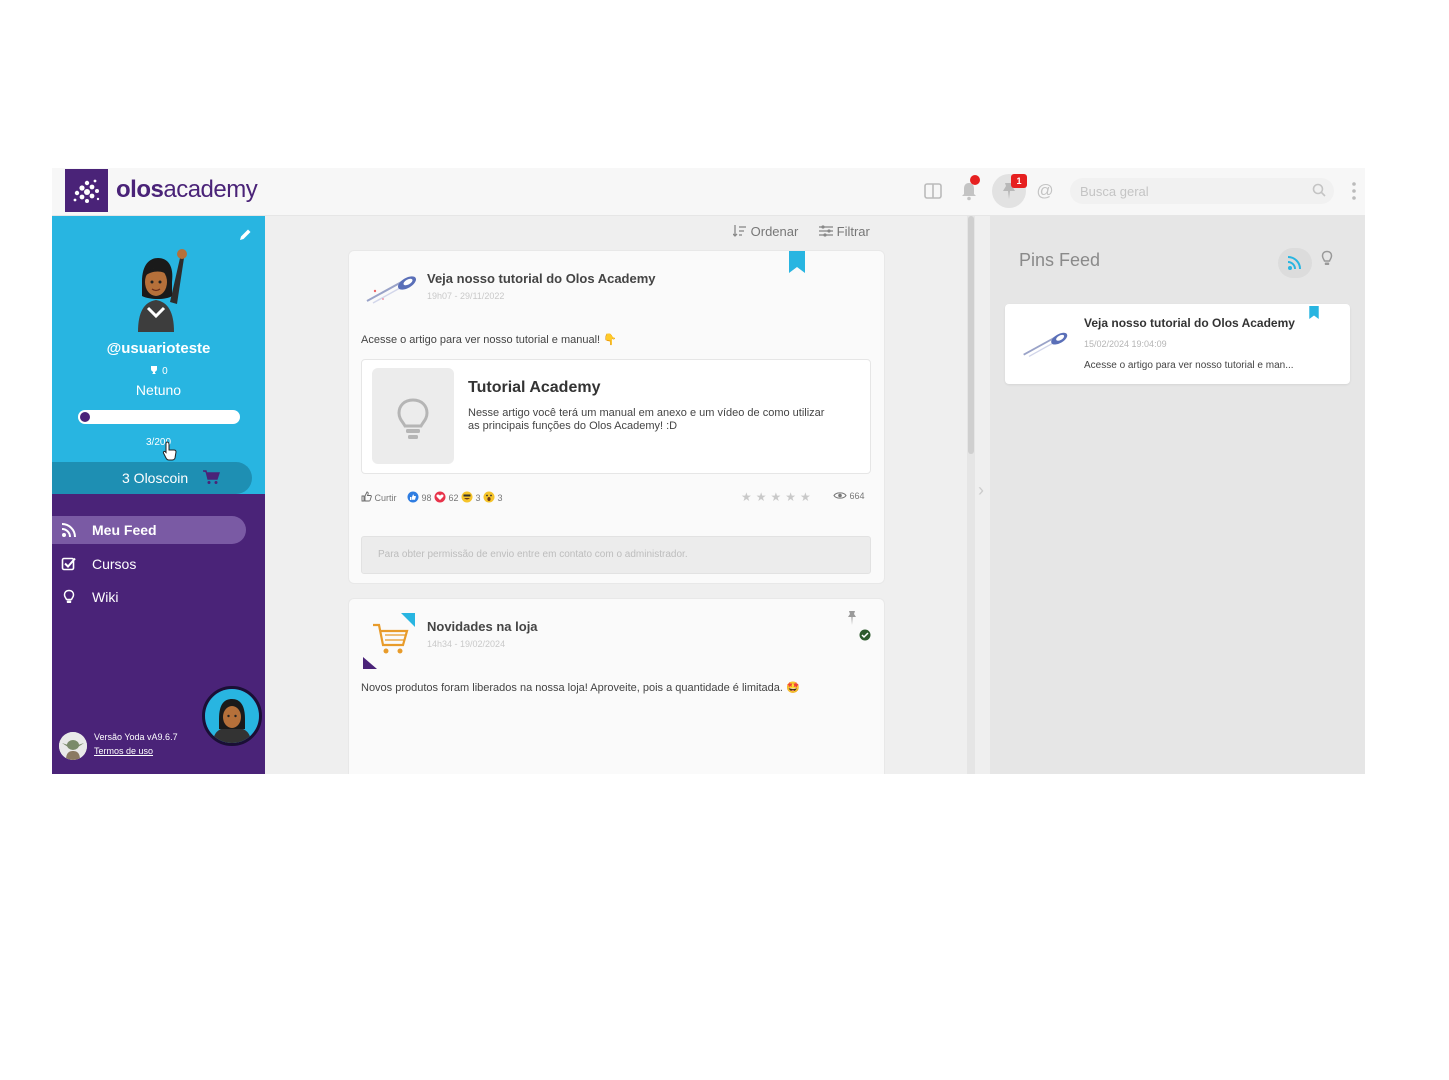  What do you see at coordinates (853, 231) in the screenshot?
I see `filter-label: Filtrar` at bounding box center [853, 231].